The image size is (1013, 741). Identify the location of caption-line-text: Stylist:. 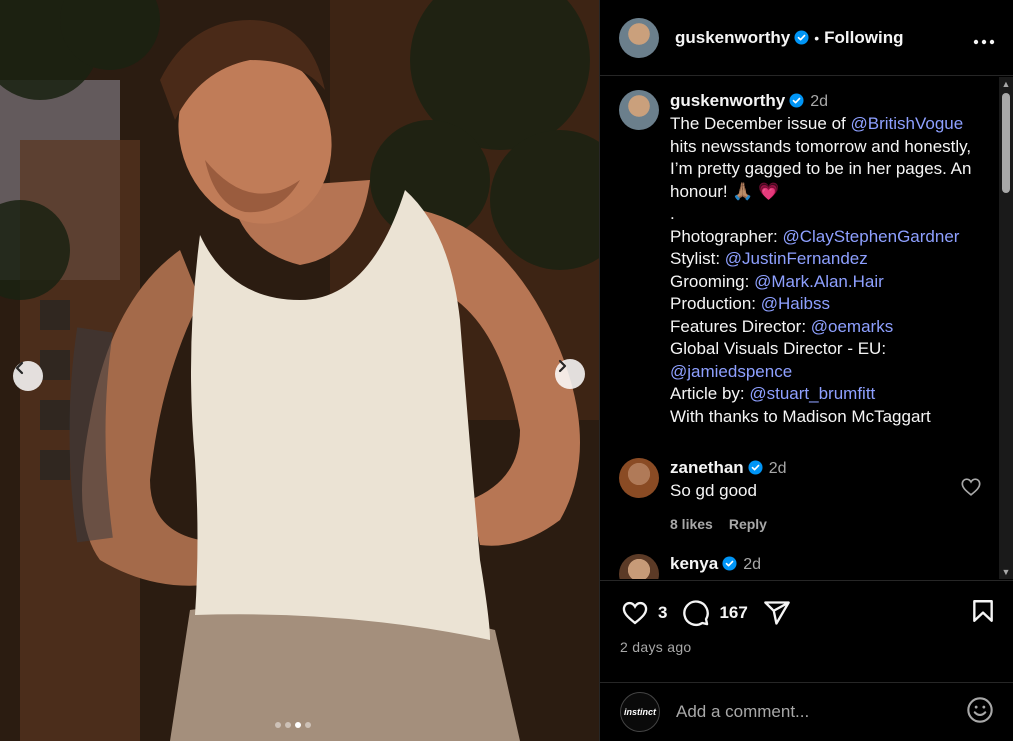
(697, 258).